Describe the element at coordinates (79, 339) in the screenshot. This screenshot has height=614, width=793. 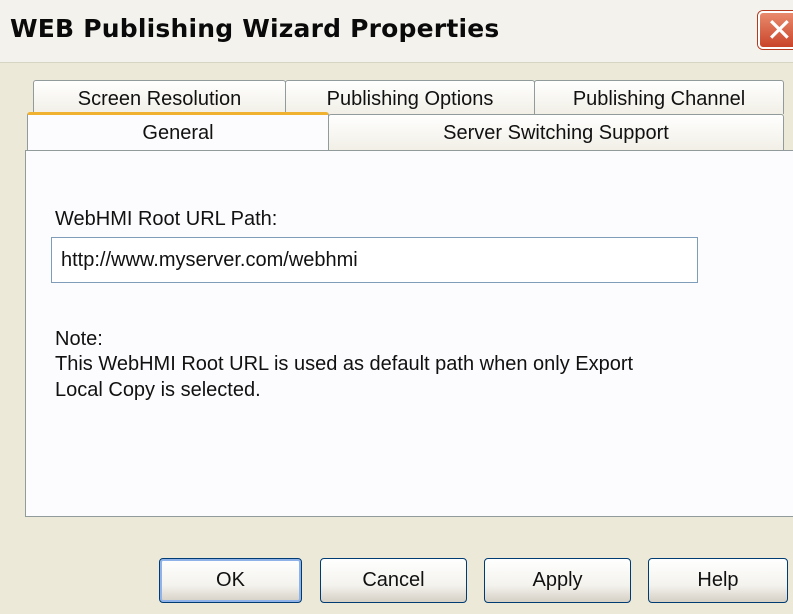
I see `note-heading: Note:` at that location.